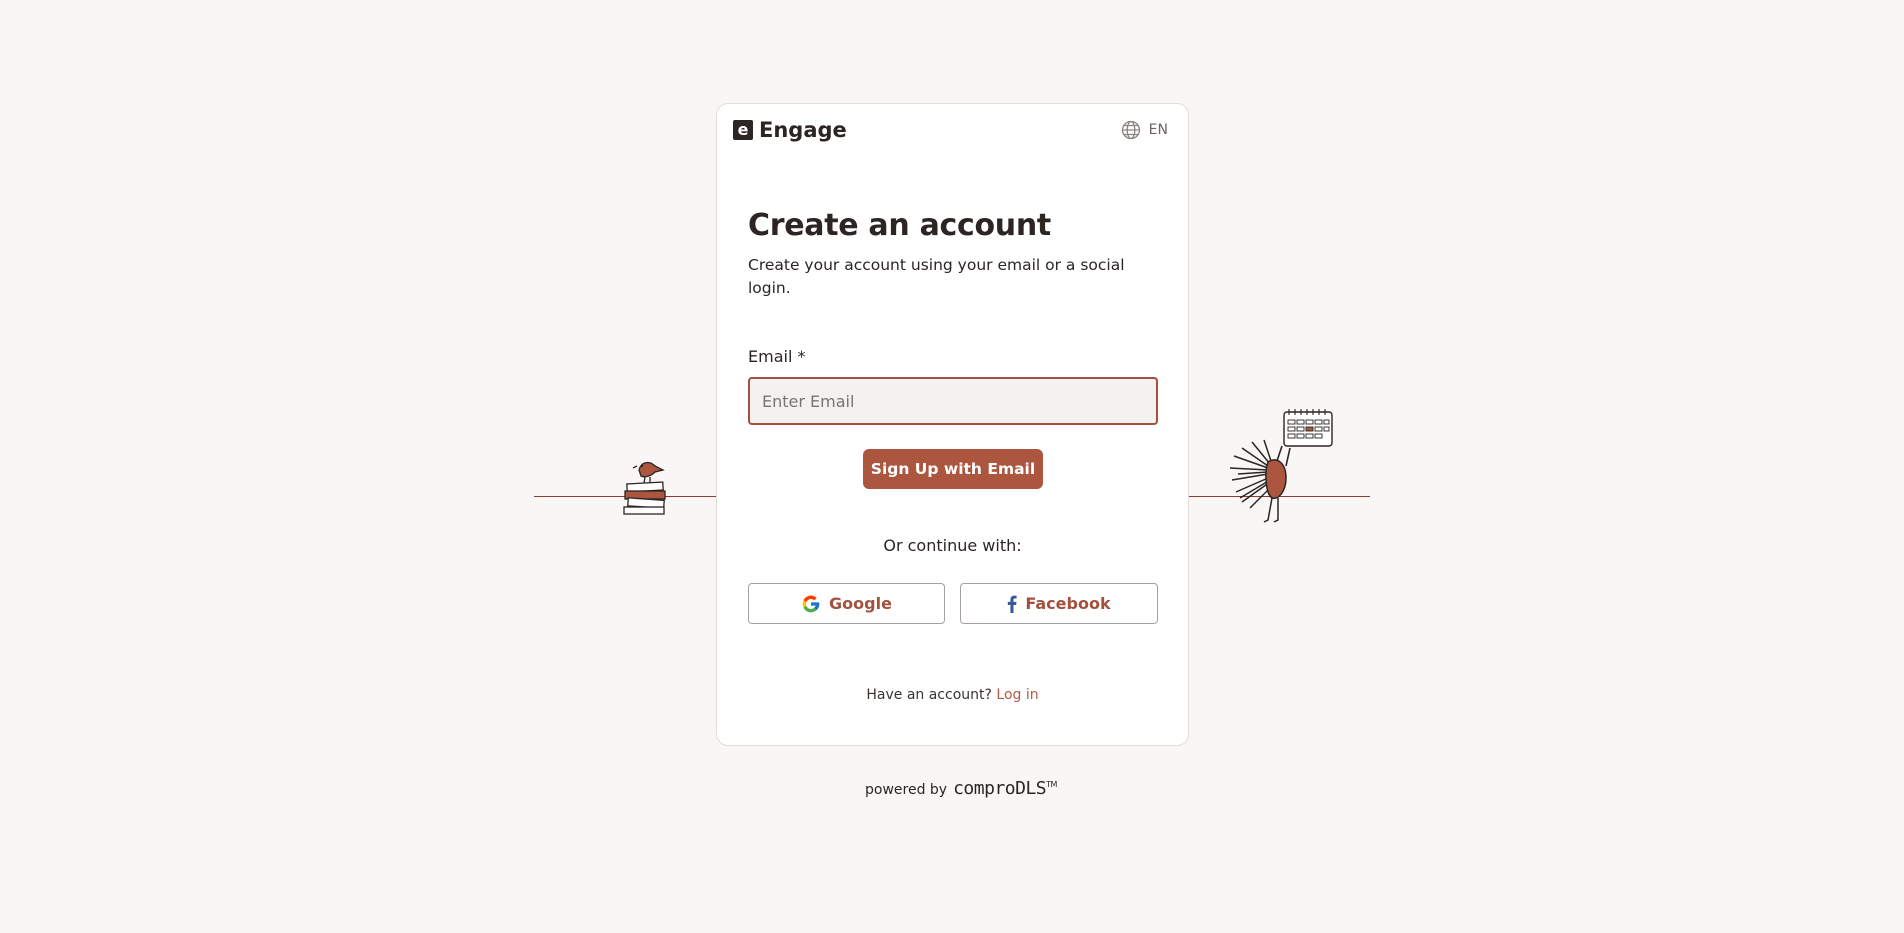  What do you see at coordinates (1158, 130) in the screenshot?
I see `language-code: EN` at bounding box center [1158, 130].